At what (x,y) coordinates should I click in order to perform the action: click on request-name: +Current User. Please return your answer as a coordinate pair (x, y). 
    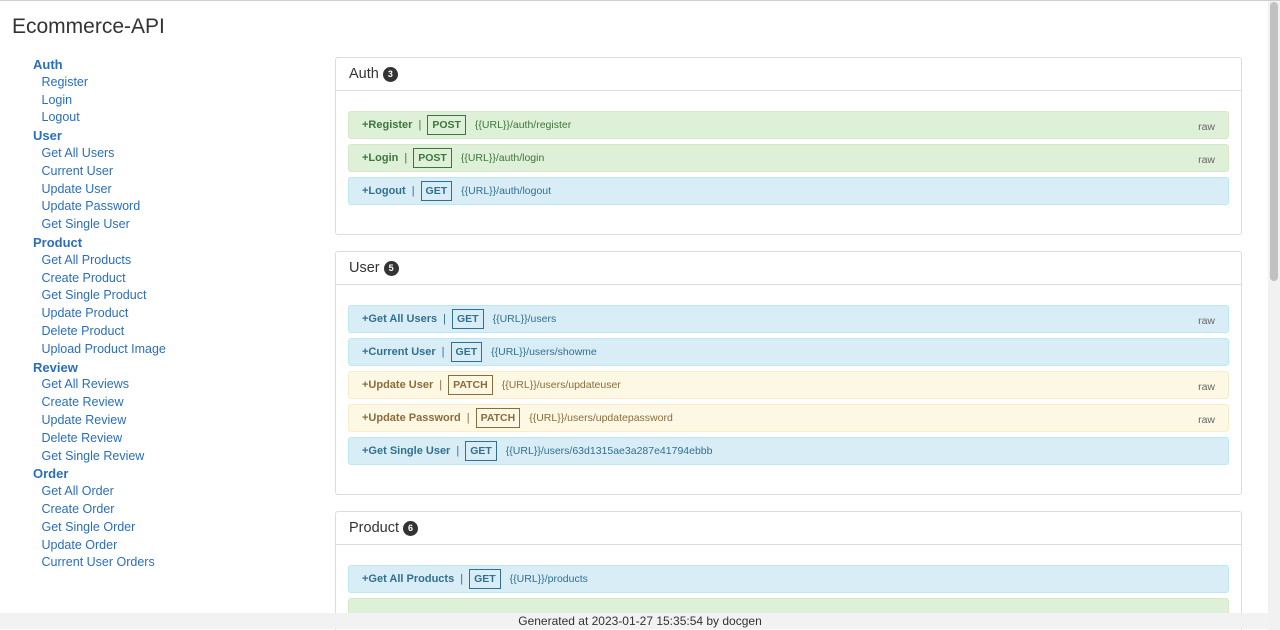
    Looking at the image, I should click on (399, 352).